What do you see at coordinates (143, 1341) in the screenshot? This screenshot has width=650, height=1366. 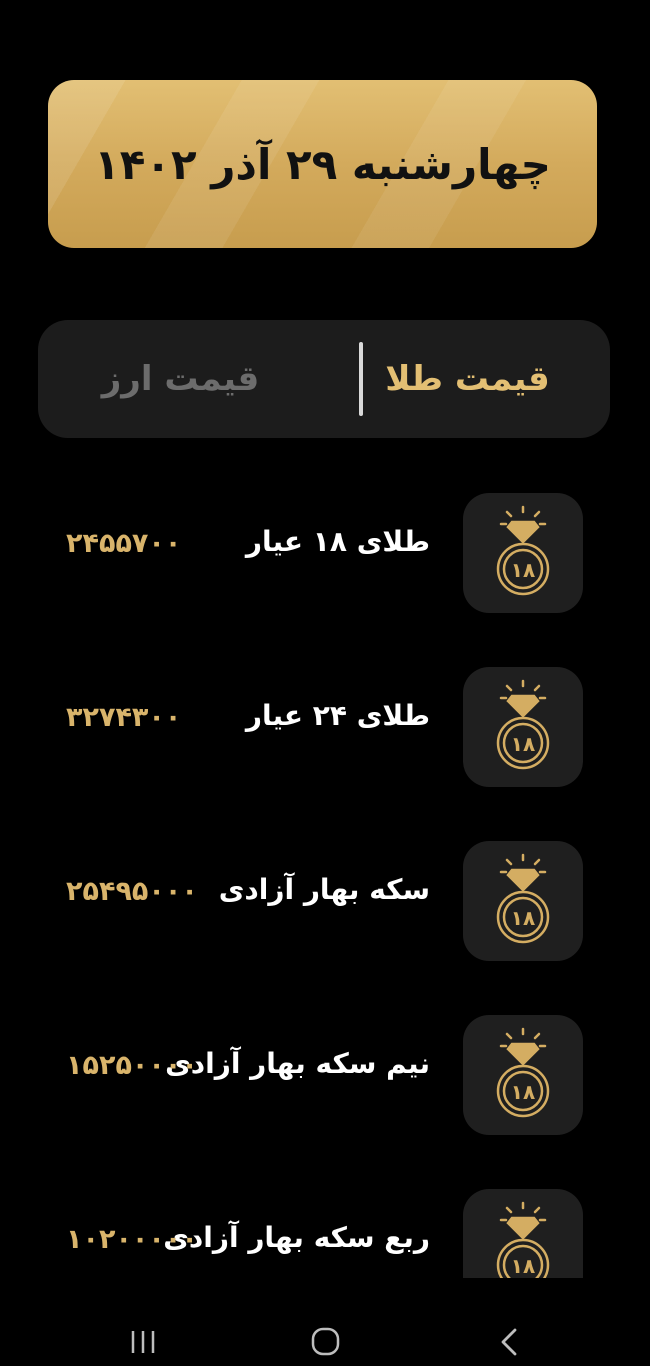 I see `recent-apps-icon` at bounding box center [143, 1341].